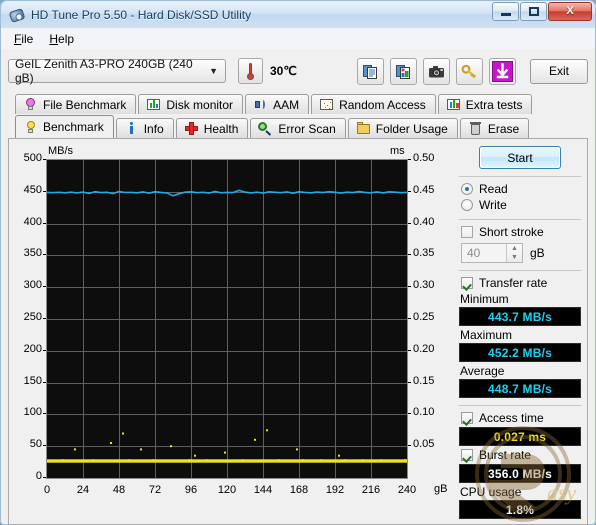 The image size is (596, 525). What do you see at coordinates (326, 104) in the screenshot?
I see `scatter-icon` at bounding box center [326, 104].